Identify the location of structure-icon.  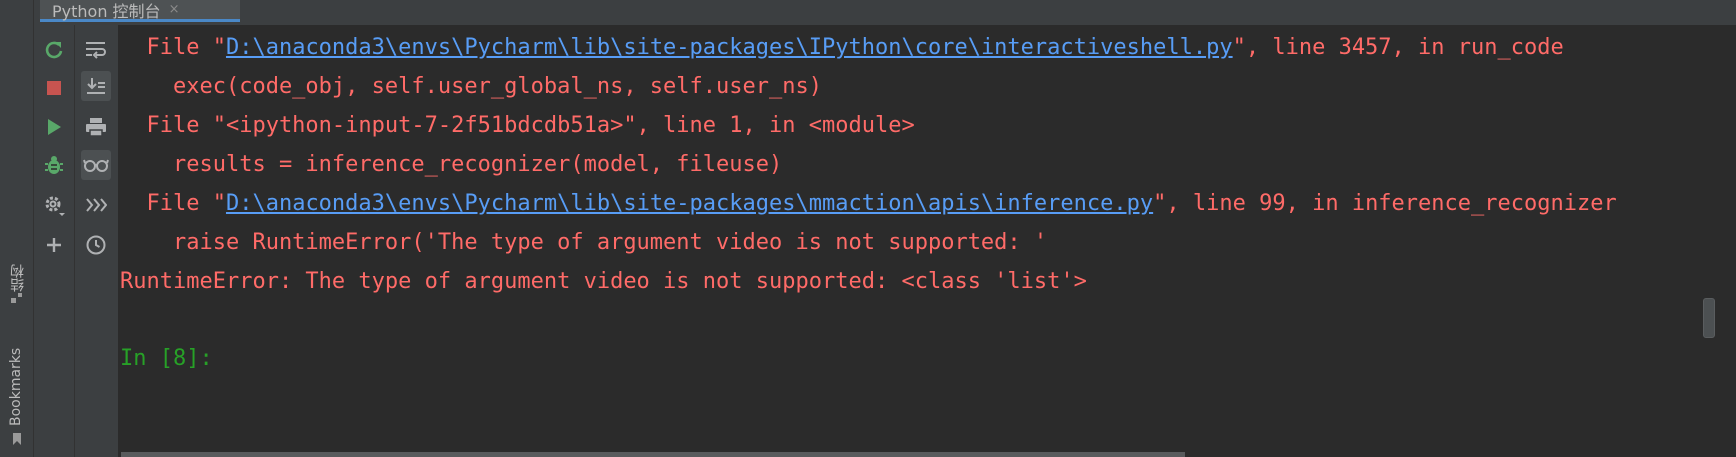
(17, 298).